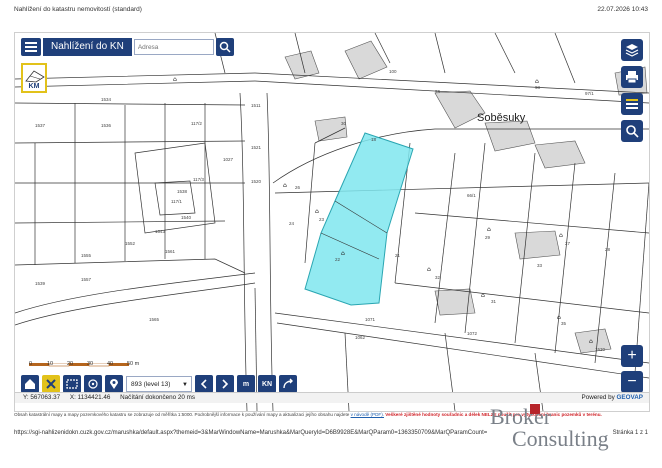  I want to click on km-map-badge: KM, so click(34, 78).